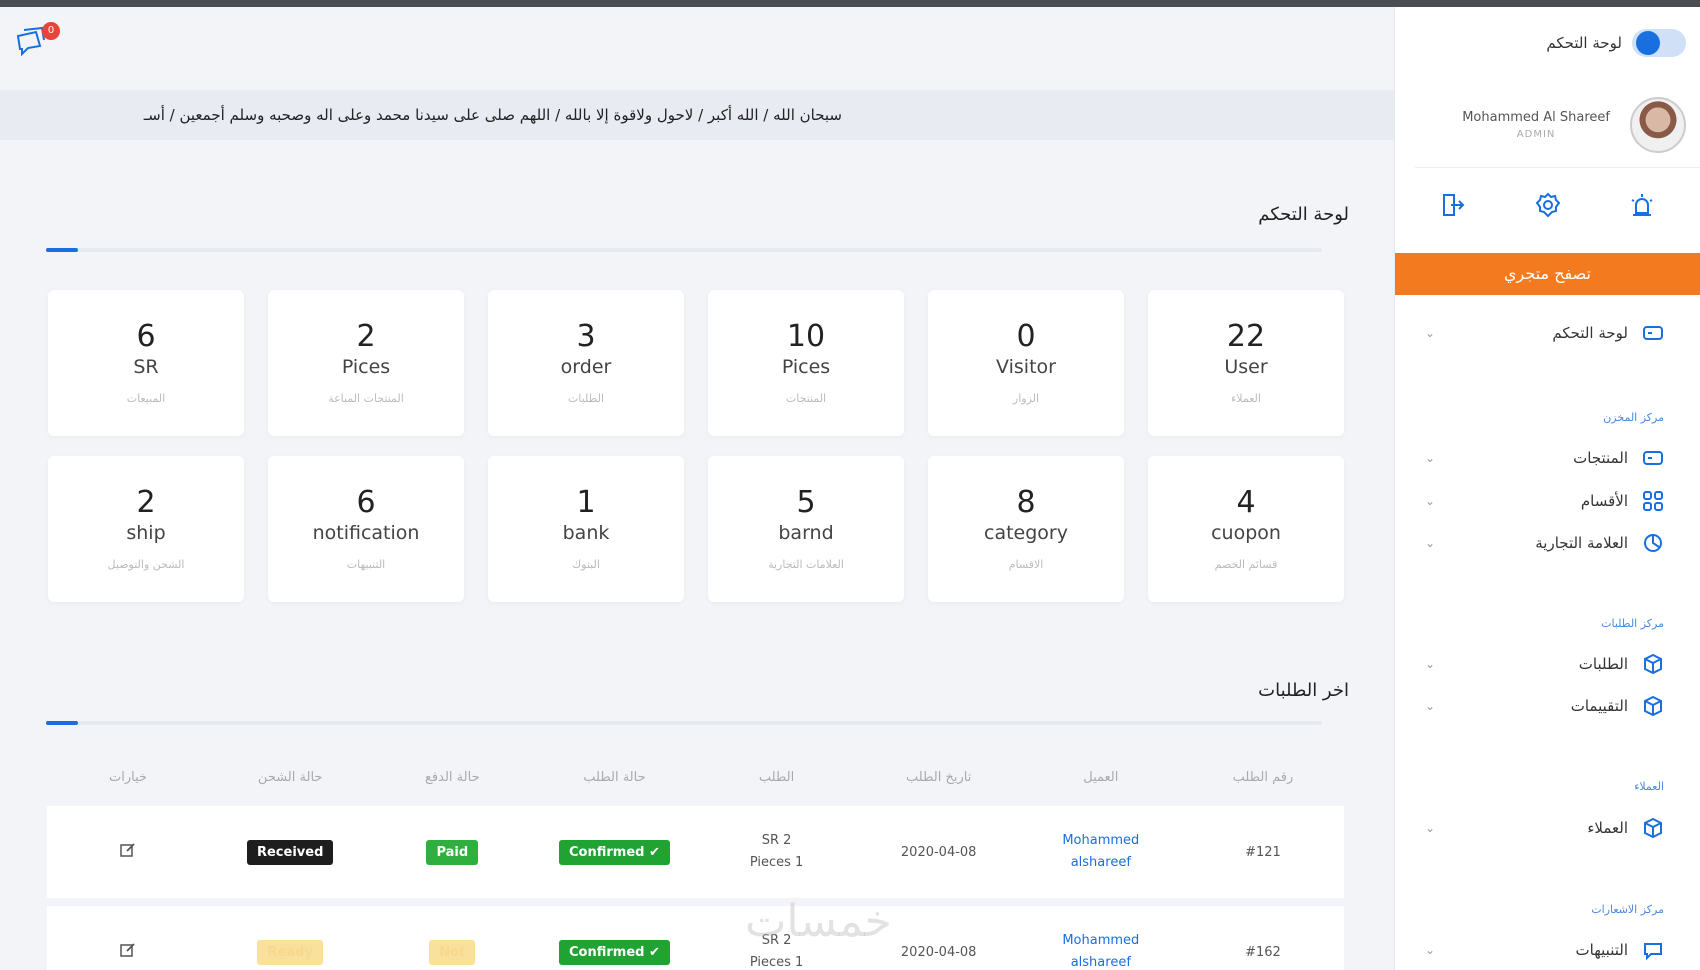  Describe the element at coordinates (1547, 274) in the screenshot. I see `browse-store-button: تصفح متجري` at that location.